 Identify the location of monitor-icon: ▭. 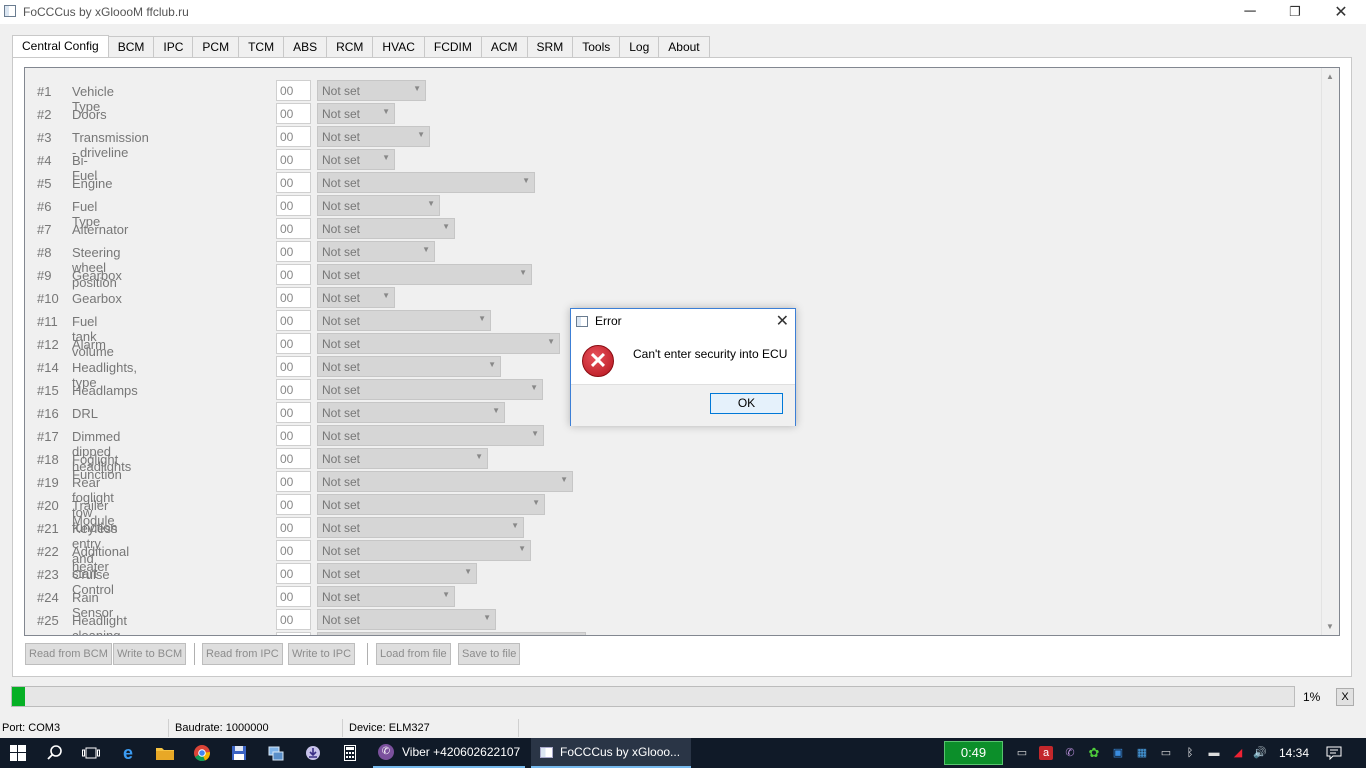
(1166, 753).